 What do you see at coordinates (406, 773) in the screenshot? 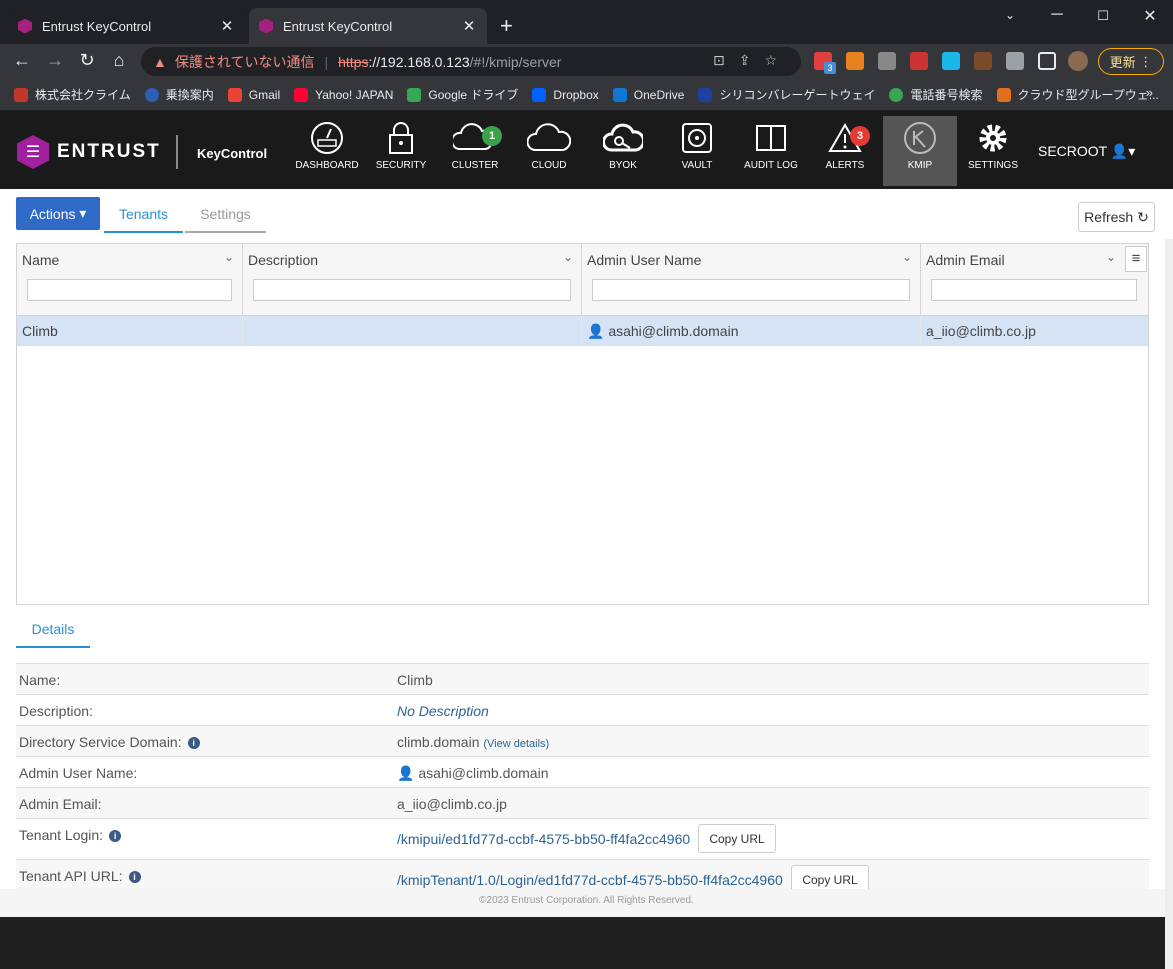
I see `user-icon: 👤` at bounding box center [406, 773].